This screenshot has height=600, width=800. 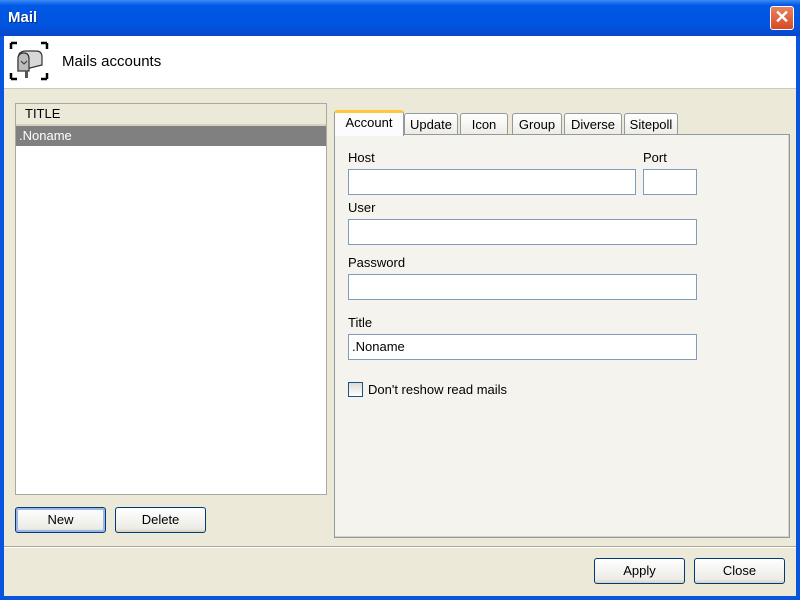 I want to click on tab-update: Update, so click(x=431, y=124).